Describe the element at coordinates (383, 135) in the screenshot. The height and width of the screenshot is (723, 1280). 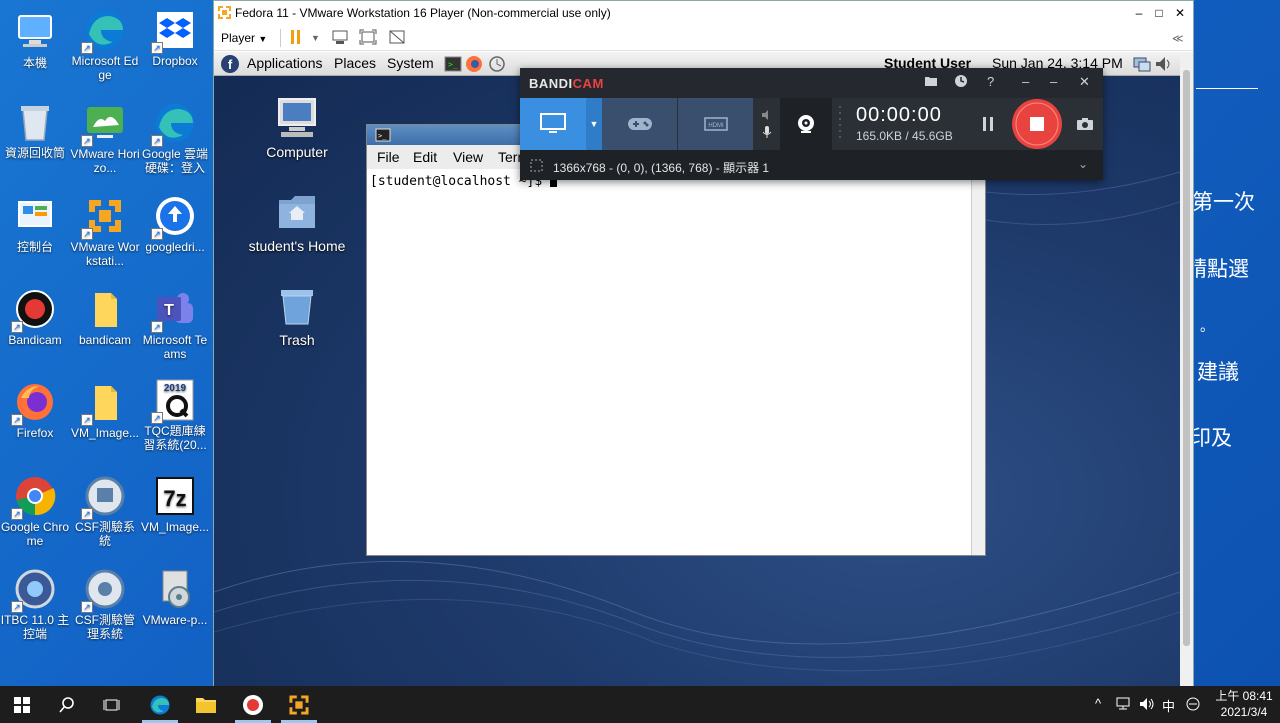
I see `terminal-icon: >_` at that location.